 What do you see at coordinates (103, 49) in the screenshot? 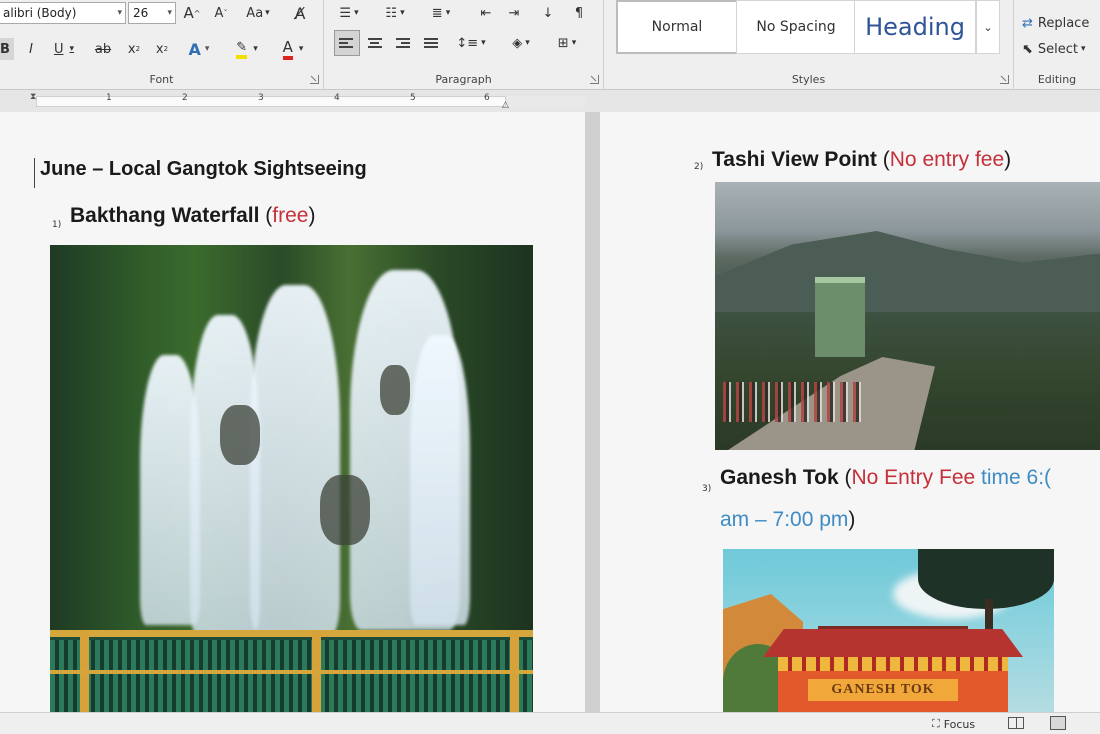
I see `strikethrough-button: ab` at bounding box center [103, 49].